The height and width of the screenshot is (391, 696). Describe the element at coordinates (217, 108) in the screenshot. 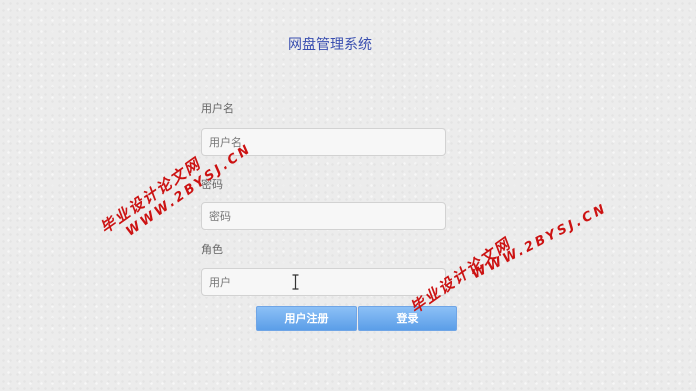

I see `username-label: 用户名` at that location.